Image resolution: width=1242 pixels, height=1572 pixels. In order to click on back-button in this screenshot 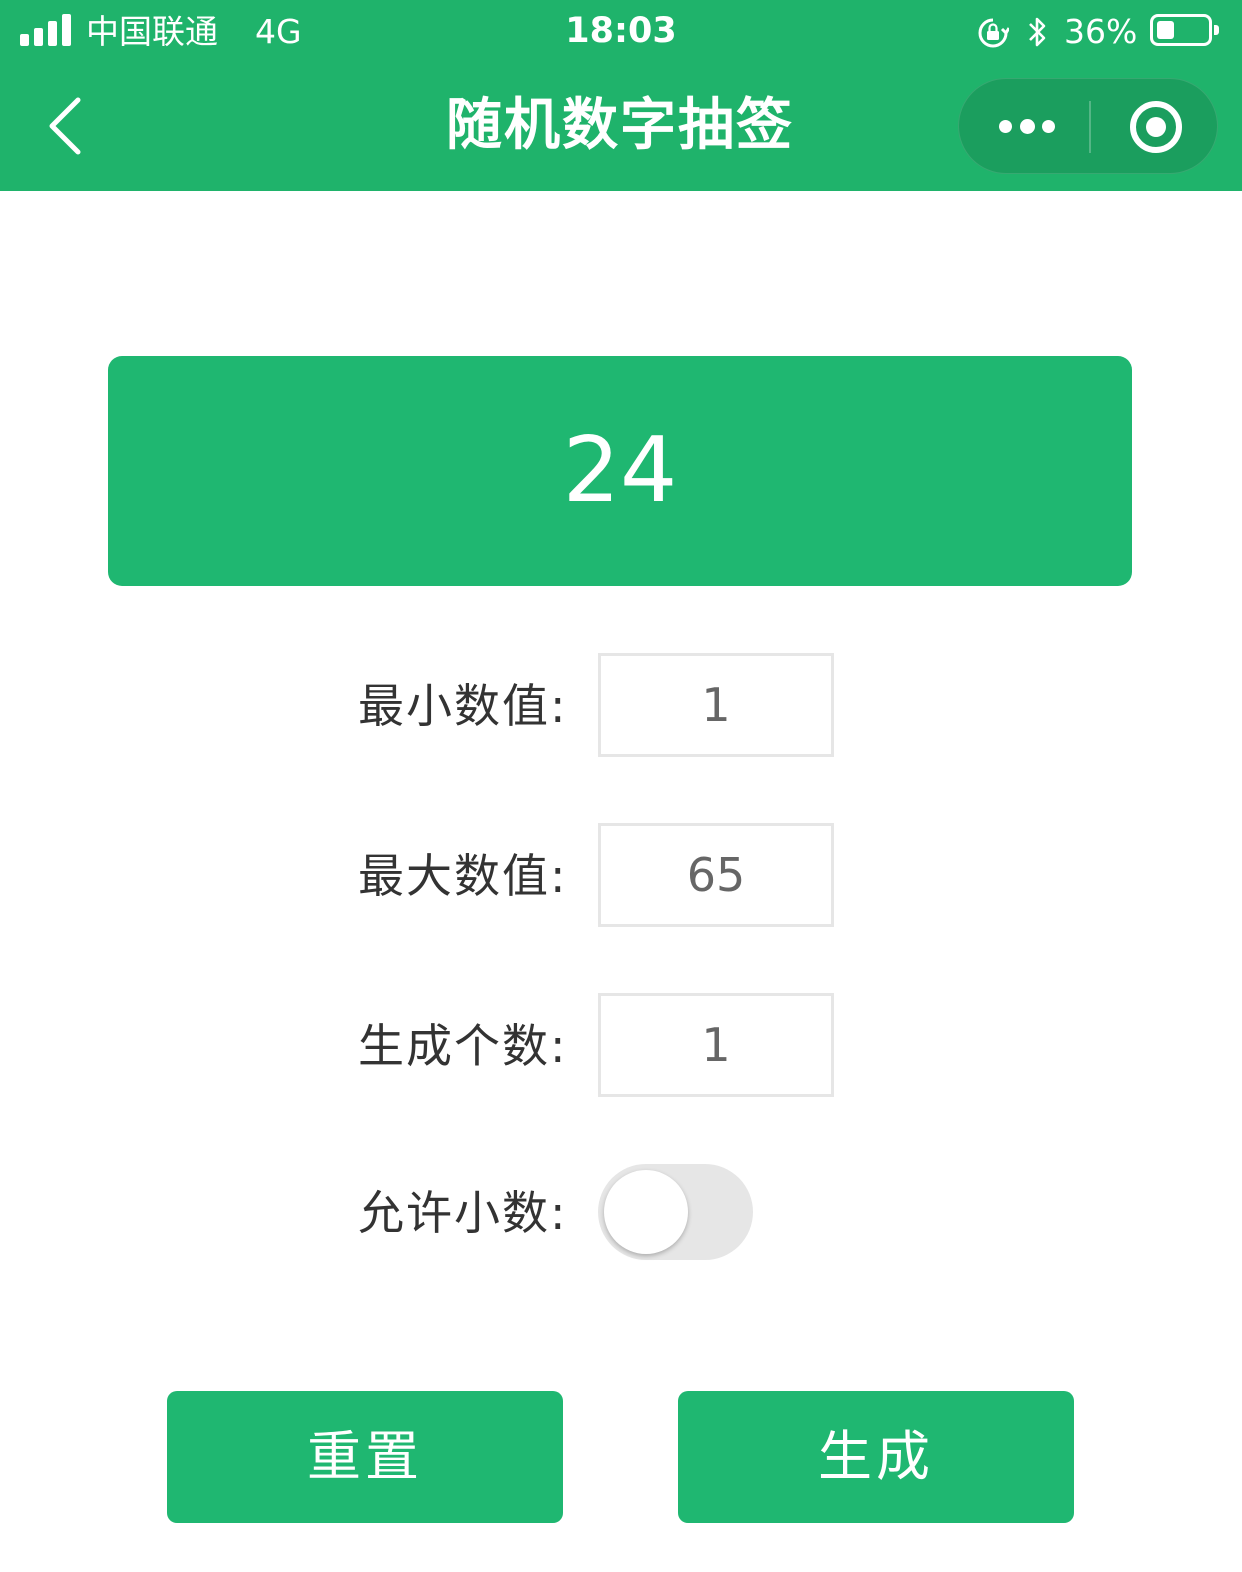, I will do `click(68, 126)`.